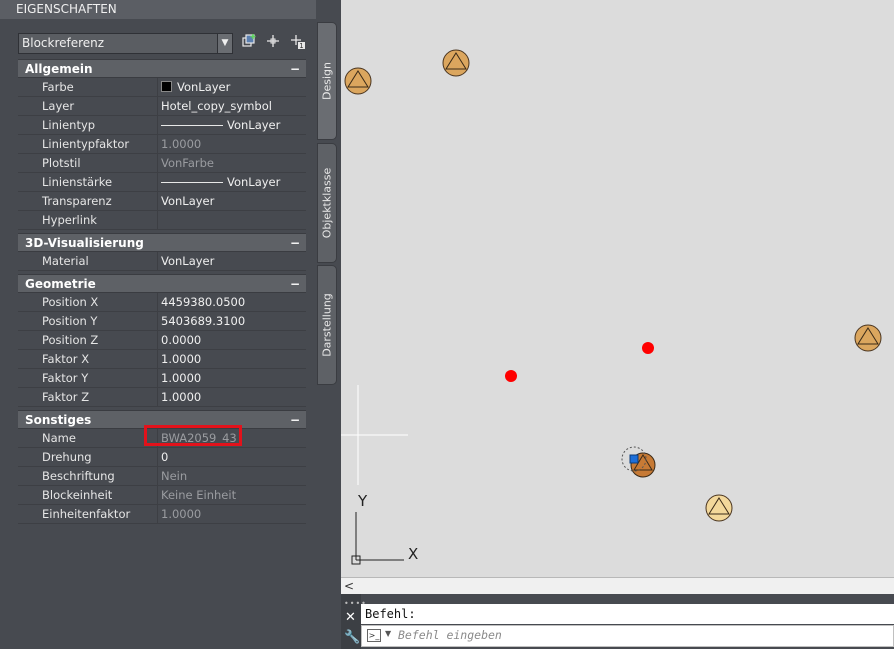  I want to click on property-value: Hotel_copy_symbol, so click(232, 106).